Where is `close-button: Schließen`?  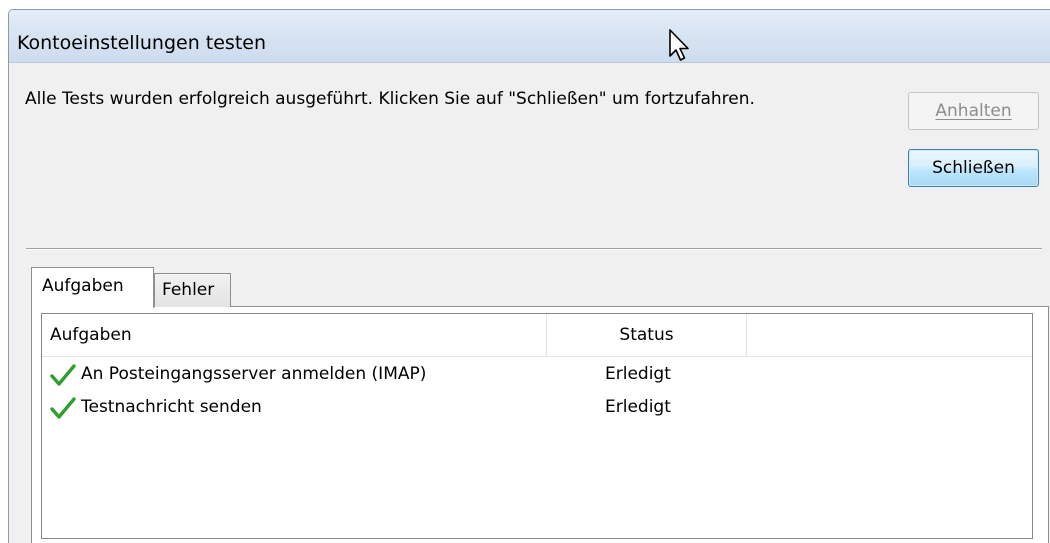
close-button: Schließen is located at coordinates (973, 168).